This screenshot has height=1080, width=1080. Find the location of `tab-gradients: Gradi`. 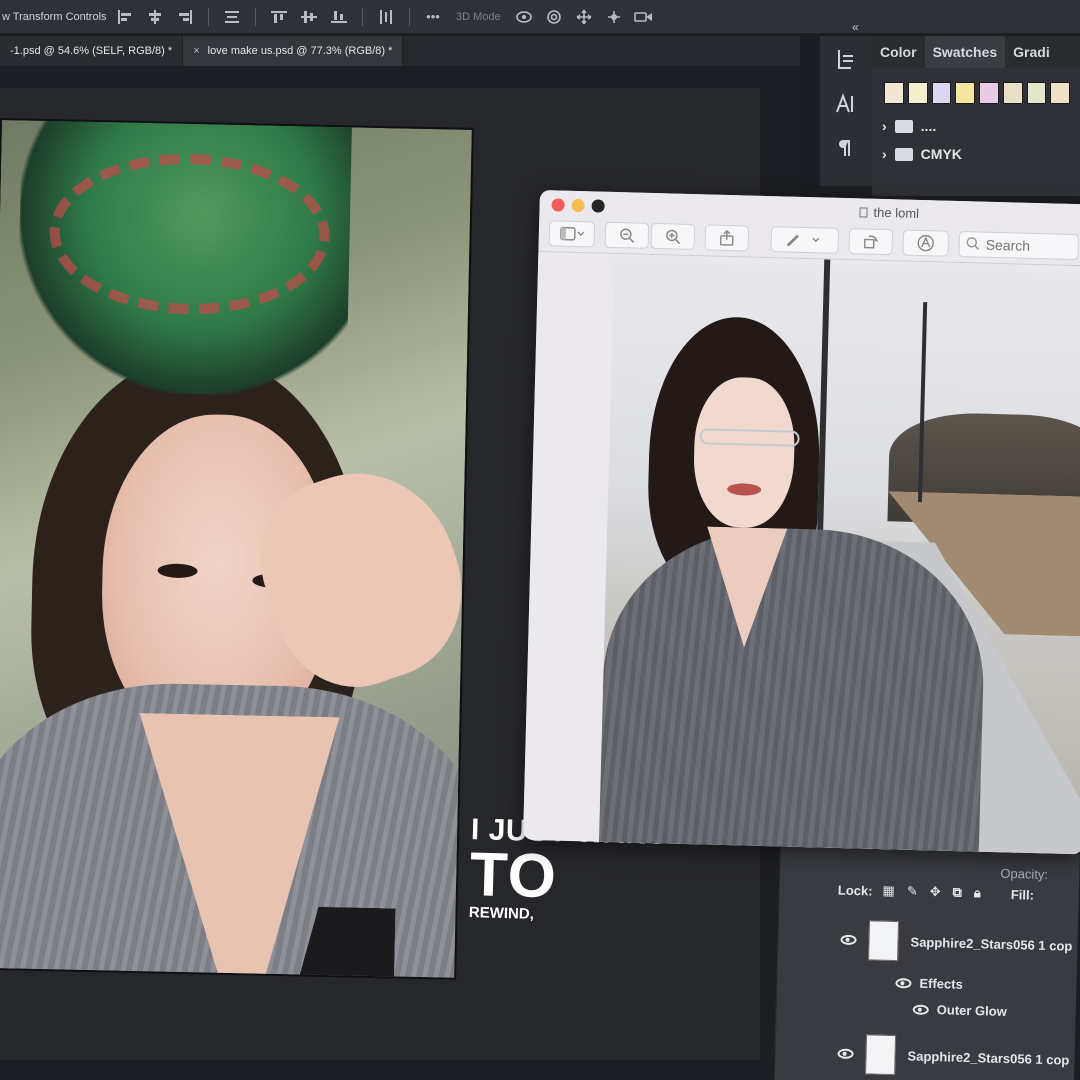

tab-gradients: Gradi is located at coordinates (1031, 52).